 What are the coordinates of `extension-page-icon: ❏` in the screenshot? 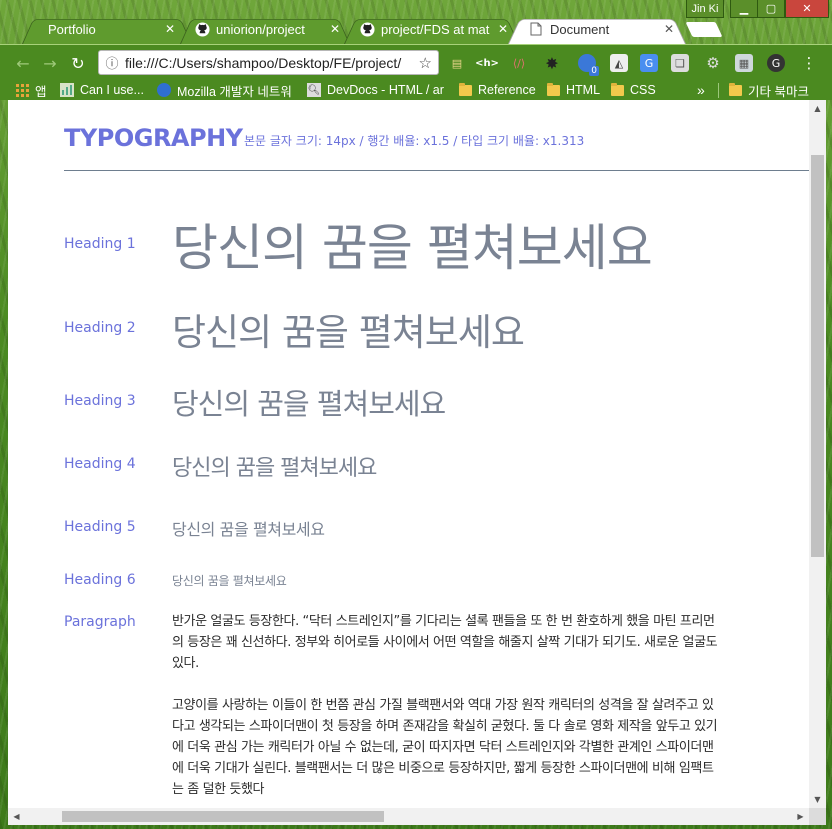 It's located at (680, 63).